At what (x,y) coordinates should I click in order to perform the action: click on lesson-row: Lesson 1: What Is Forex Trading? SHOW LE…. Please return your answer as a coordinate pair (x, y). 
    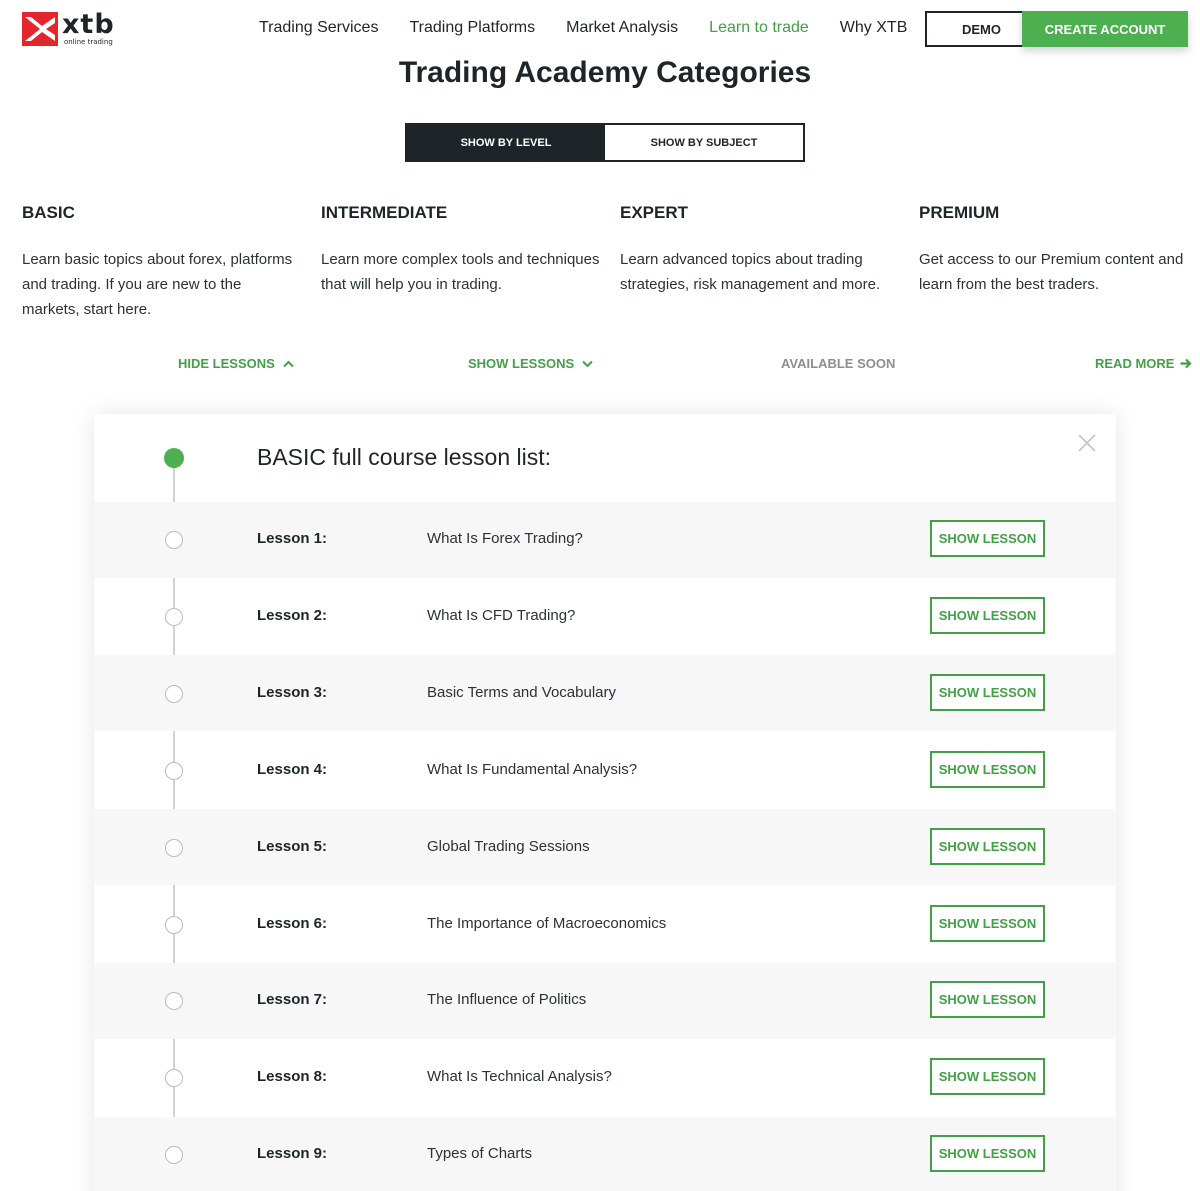
    Looking at the image, I should click on (605, 540).